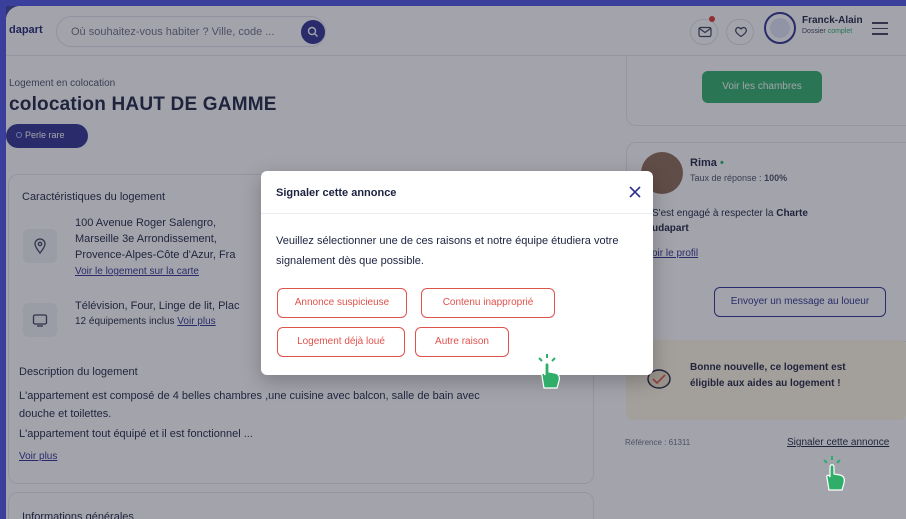 Image resolution: width=906 pixels, height=519 pixels. I want to click on reason-suspicious-button: Annonce suspicieuse, so click(342, 303).